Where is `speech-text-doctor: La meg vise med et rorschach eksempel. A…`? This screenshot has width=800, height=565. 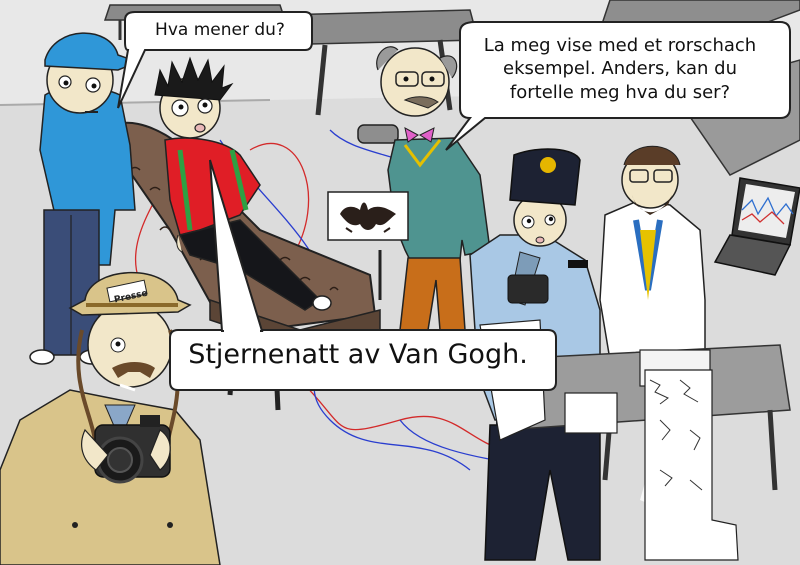 speech-text-doctor: La meg vise med et rorschach eksempel. A… is located at coordinates (620, 69).